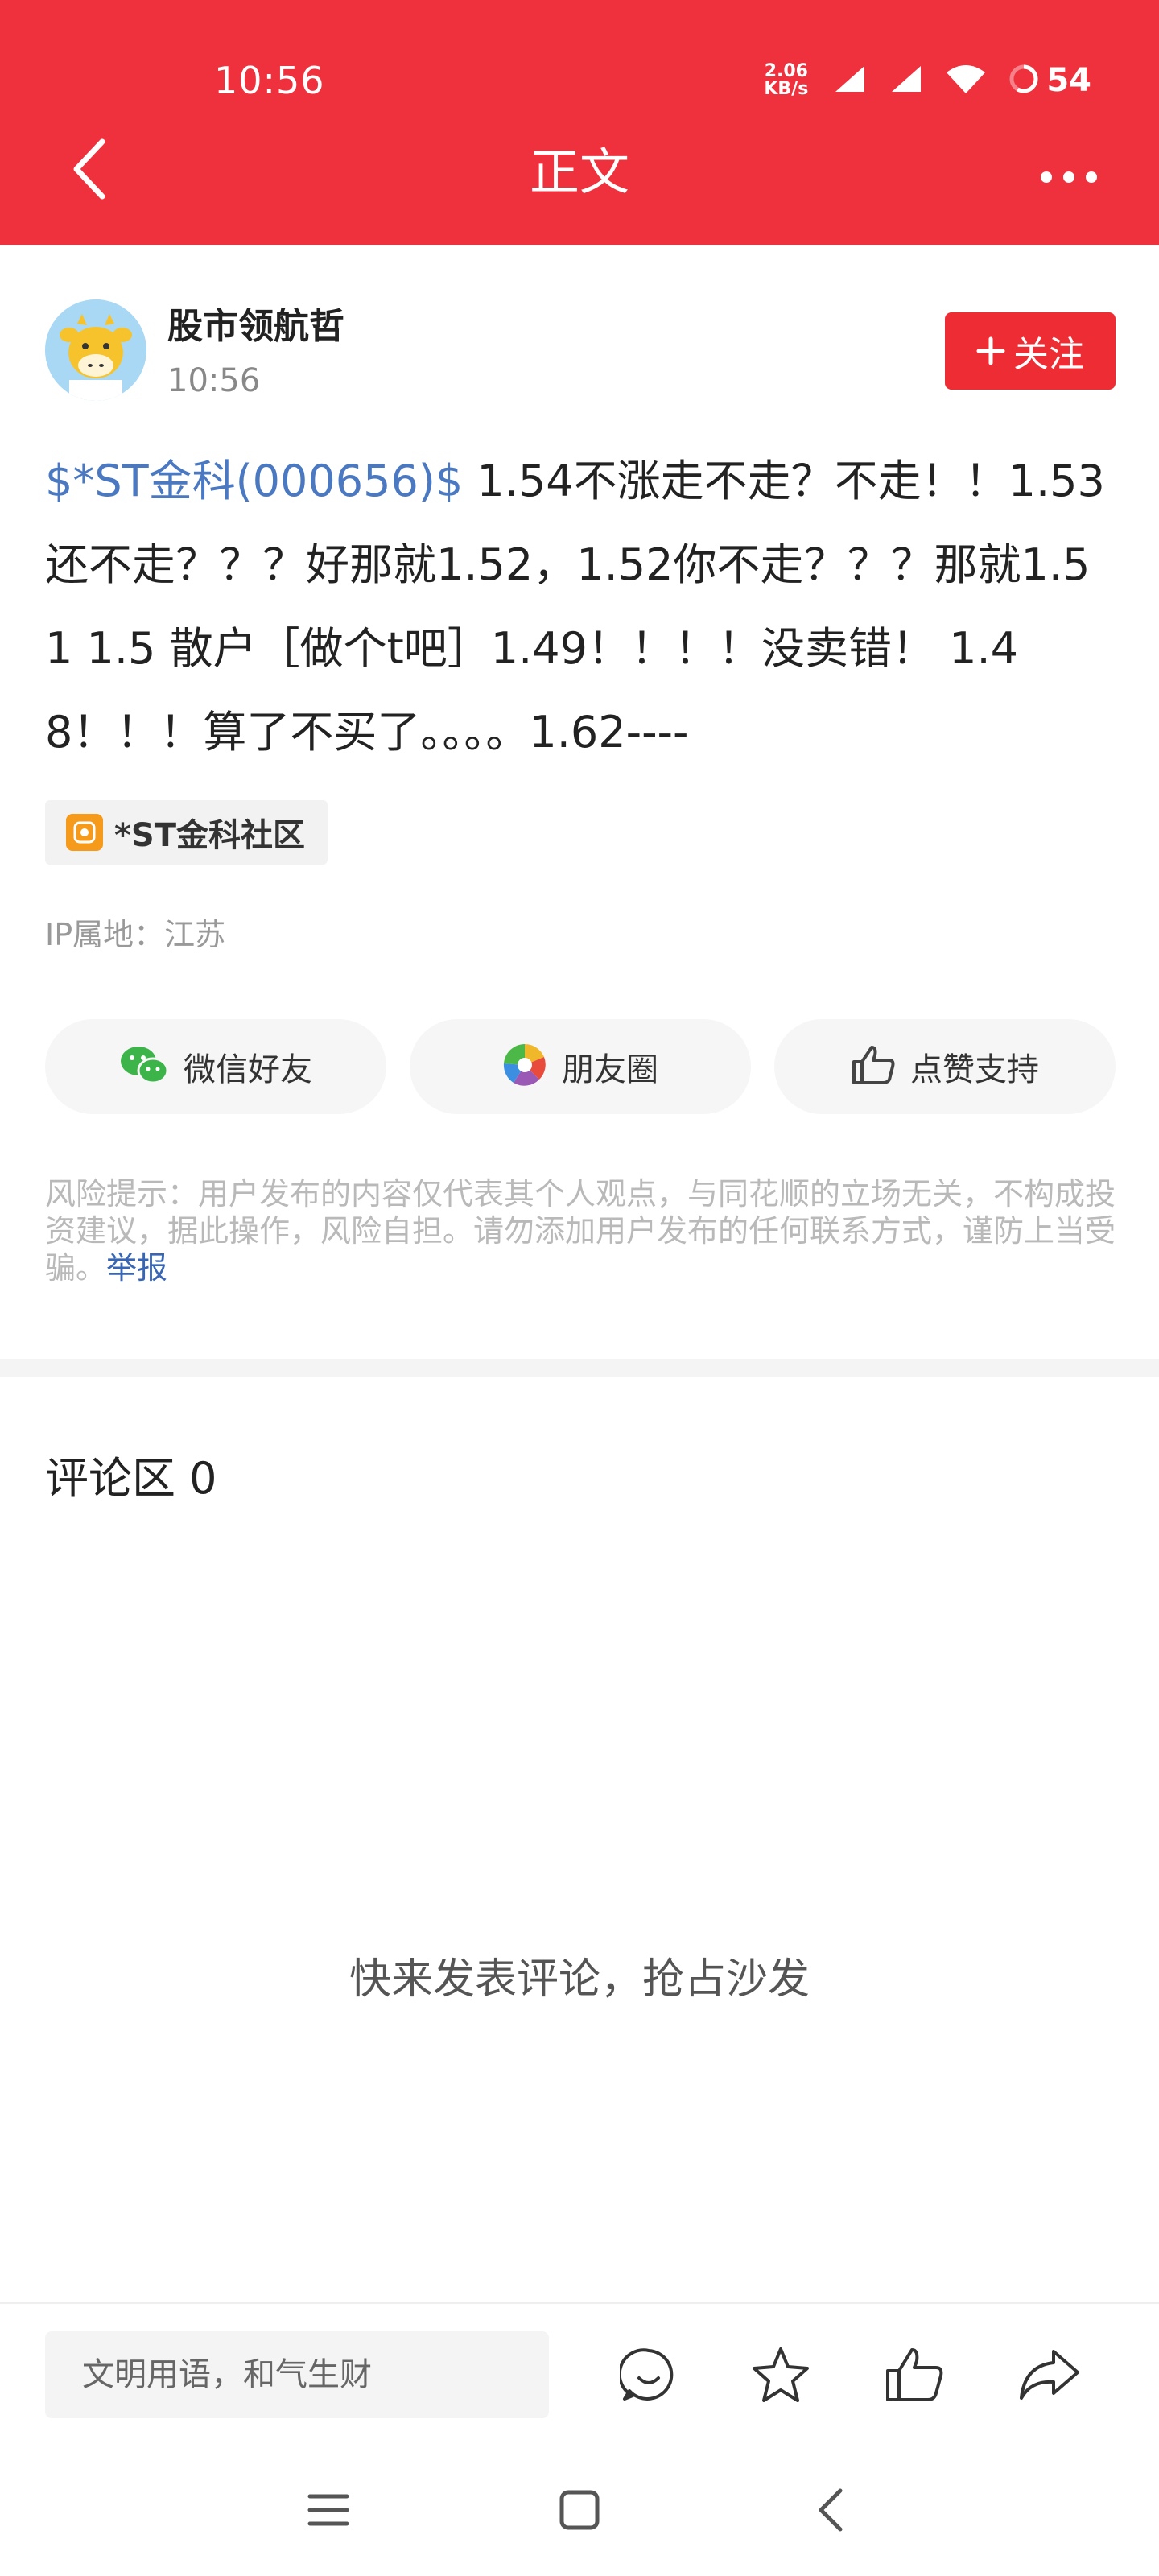 Image resolution: width=1159 pixels, height=2576 pixels. Describe the element at coordinates (579, 122) in the screenshot. I see `app-header: 10:56 2.06 KB/s 54 正文` at that location.